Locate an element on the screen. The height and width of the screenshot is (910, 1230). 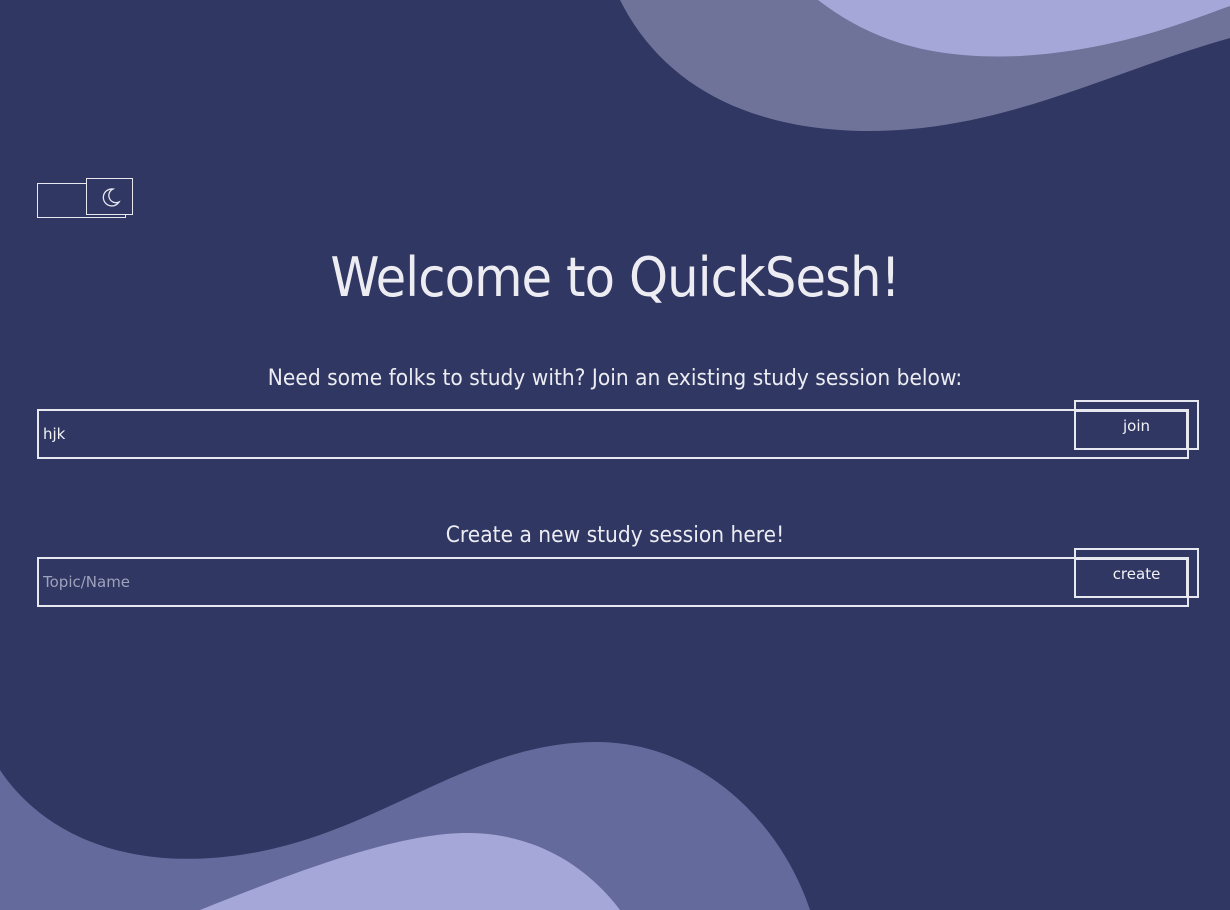
create-prompt: Create a new study session here! is located at coordinates (615, 535).